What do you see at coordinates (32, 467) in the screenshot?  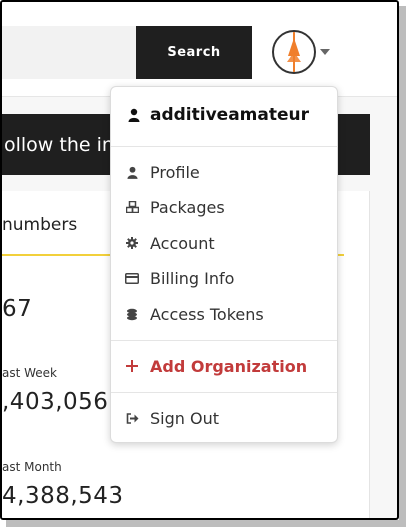 I see `stat-label: ast Month` at bounding box center [32, 467].